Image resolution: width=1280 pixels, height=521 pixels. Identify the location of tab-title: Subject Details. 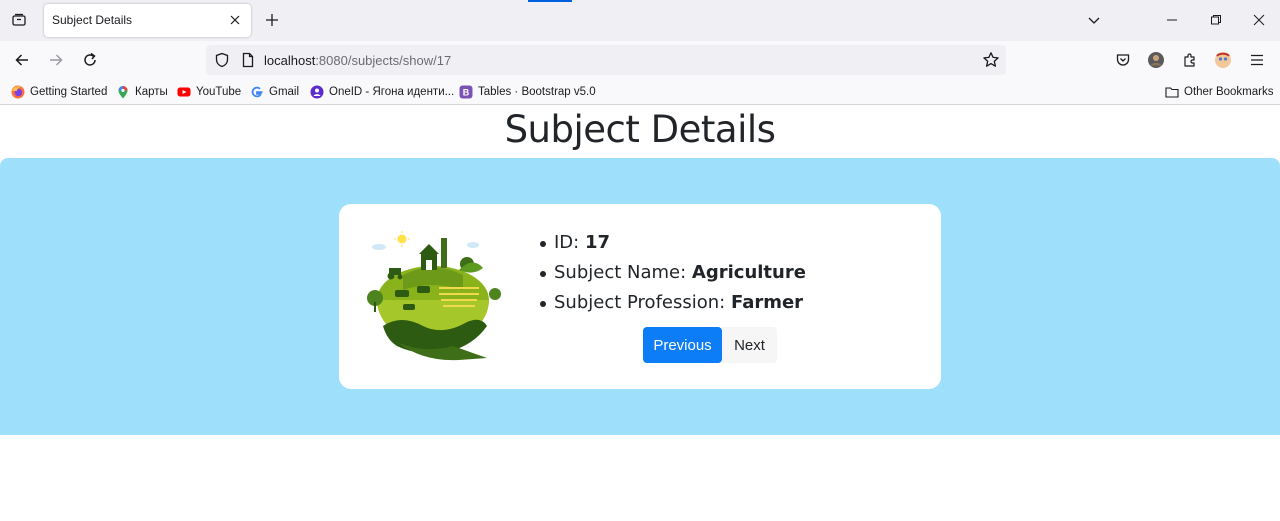
(92, 20).